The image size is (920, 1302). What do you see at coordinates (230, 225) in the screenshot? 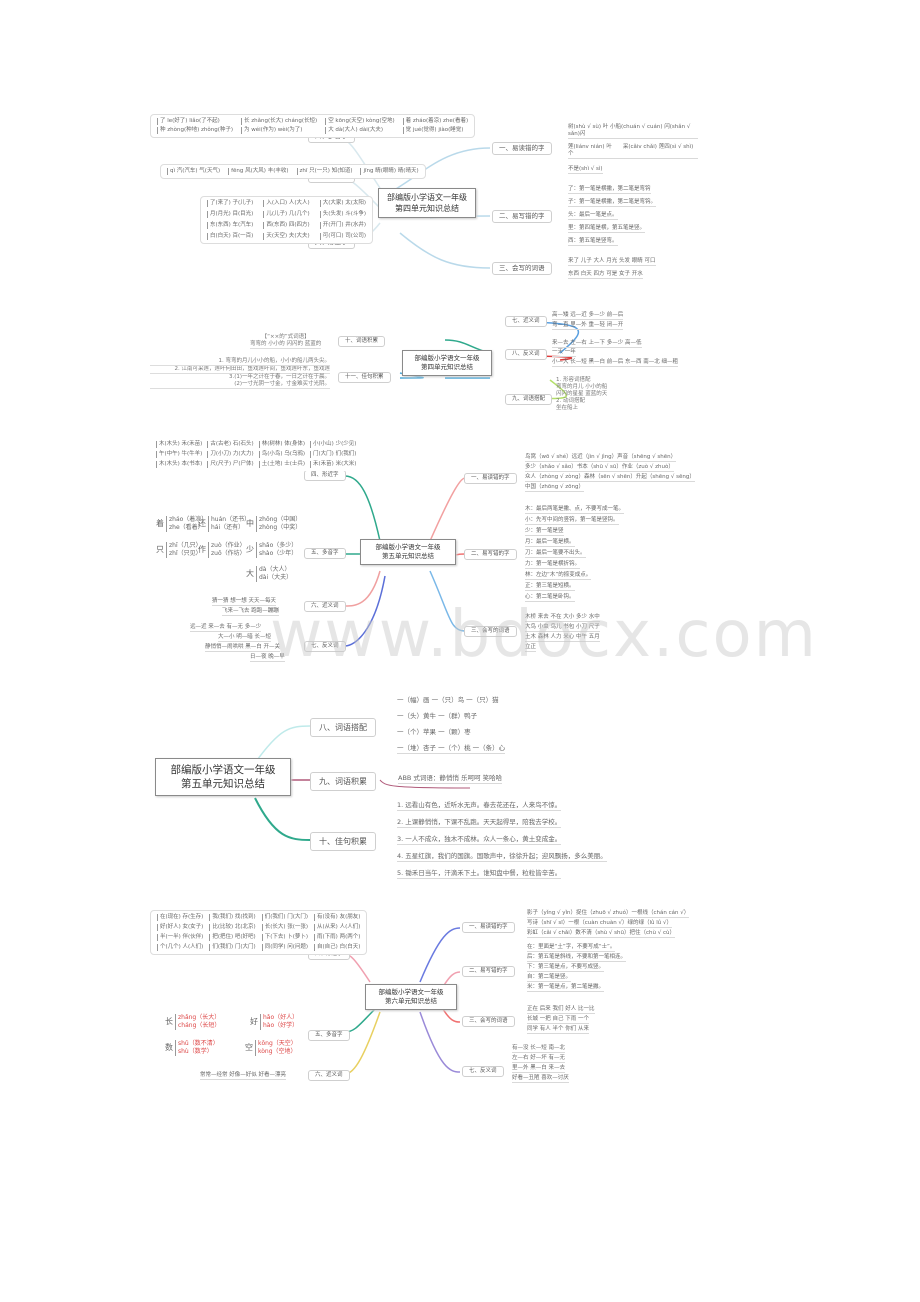
I see `char-pair: 东(东西) 车(汽车)` at bounding box center [230, 225].